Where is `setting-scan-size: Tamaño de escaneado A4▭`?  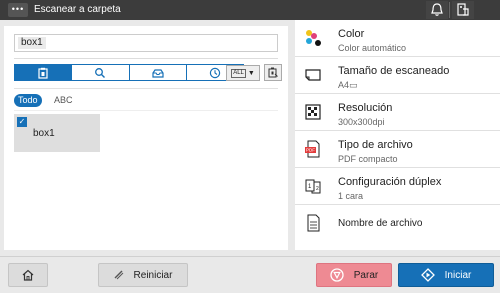
setting-scan-size: Tamaño de escaneado A4▭ is located at coordinates (397, 75).